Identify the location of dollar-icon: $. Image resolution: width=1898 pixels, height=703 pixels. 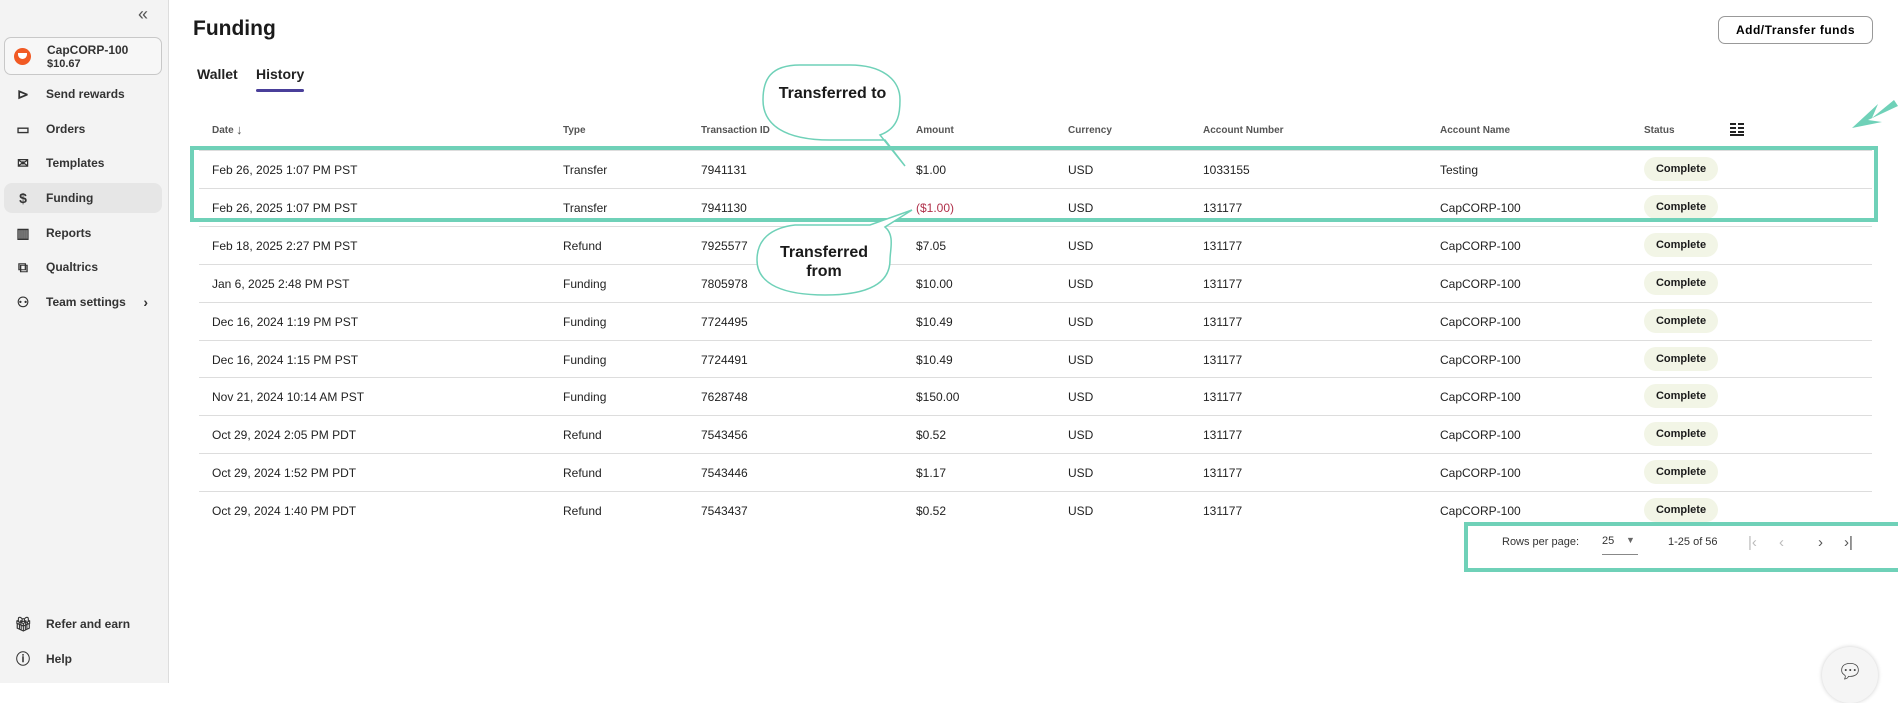
(23, 198).